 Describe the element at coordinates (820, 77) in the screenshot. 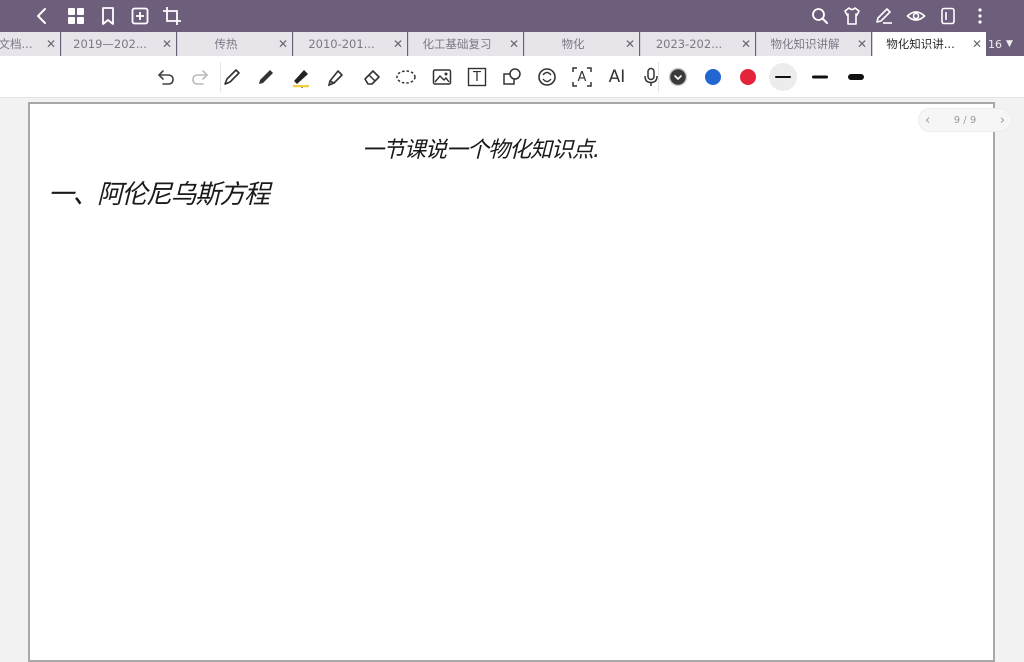

I see `stroke-medium-option` at that location.